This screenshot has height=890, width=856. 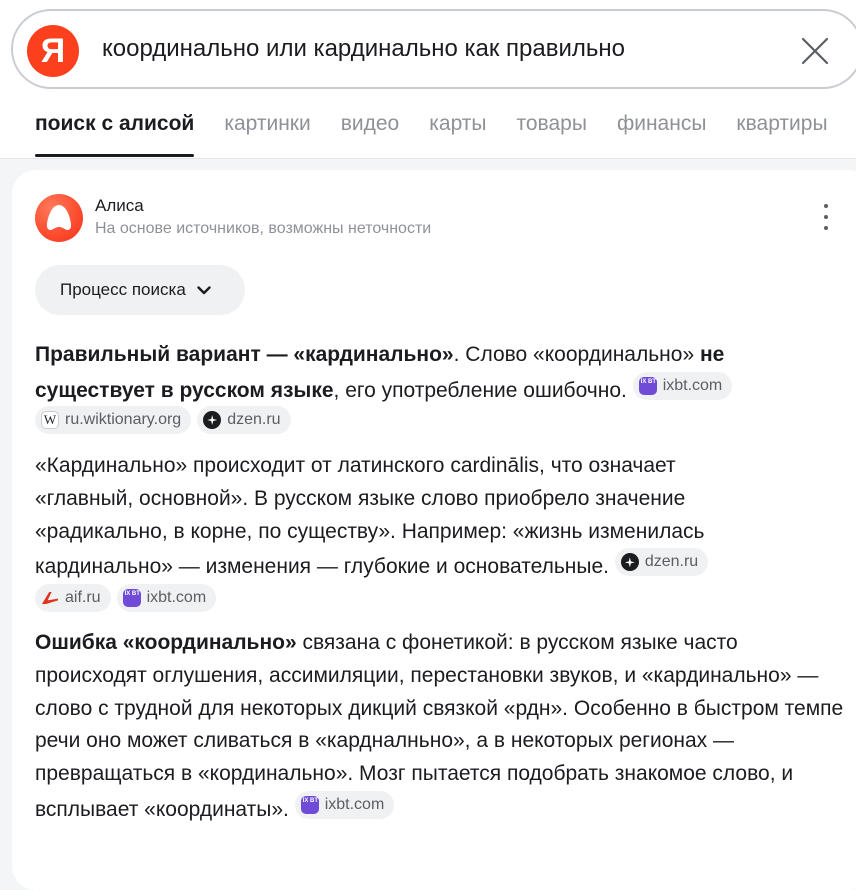 What do you see at coordinates (119, 205) in the screenshot?
I see `alice-name: Алиса` at bounding box center [119, 205].